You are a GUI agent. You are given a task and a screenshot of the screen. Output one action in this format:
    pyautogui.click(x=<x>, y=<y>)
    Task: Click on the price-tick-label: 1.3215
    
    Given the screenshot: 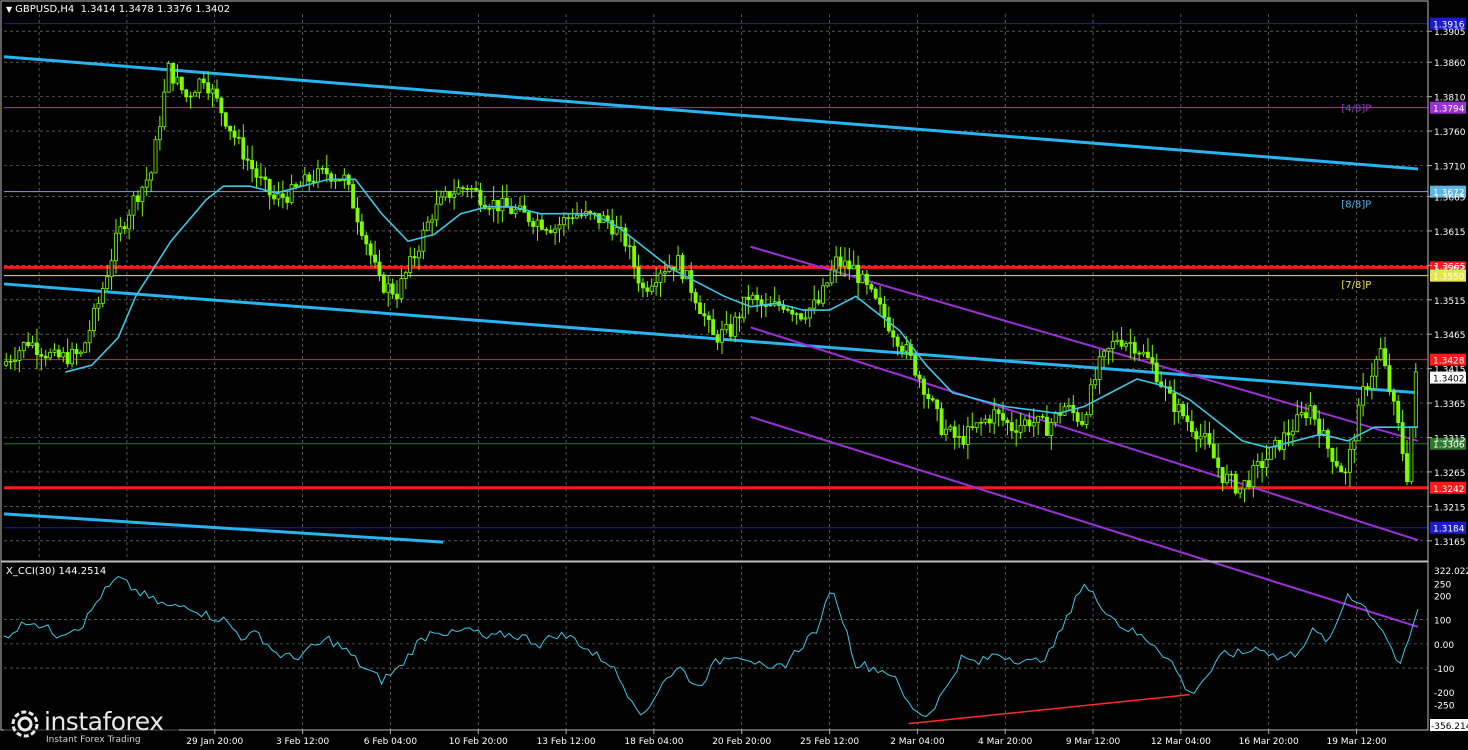 What is the action you would take?
    pyautogui.click(x=1450, y=508)
    